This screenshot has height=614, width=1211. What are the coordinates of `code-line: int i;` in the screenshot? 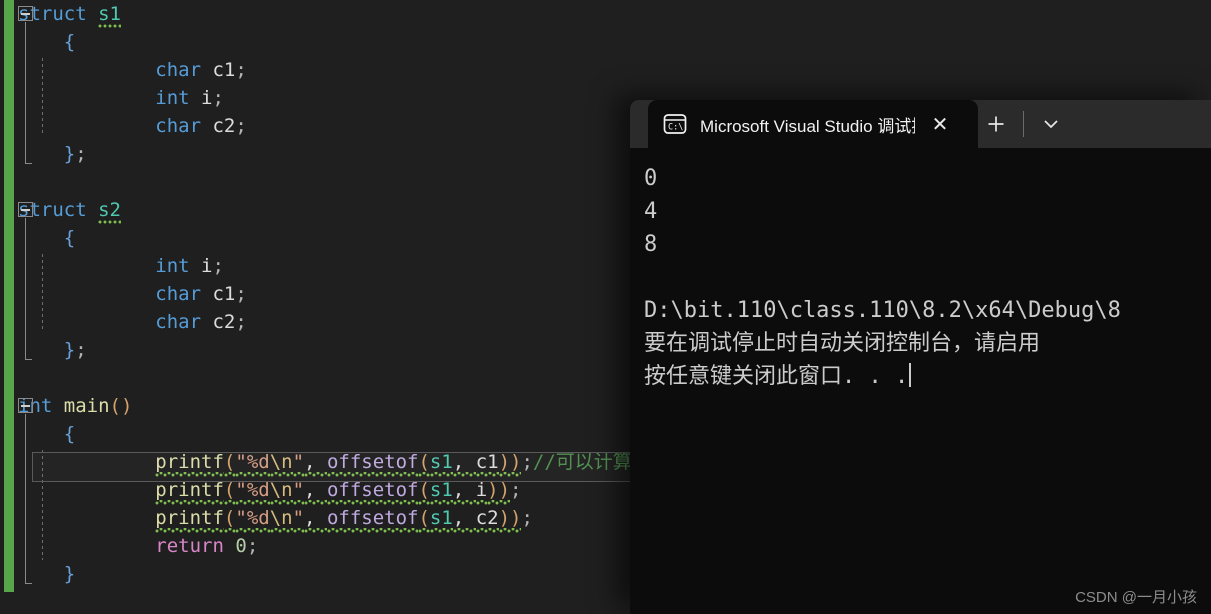 It's located at (344, 266).